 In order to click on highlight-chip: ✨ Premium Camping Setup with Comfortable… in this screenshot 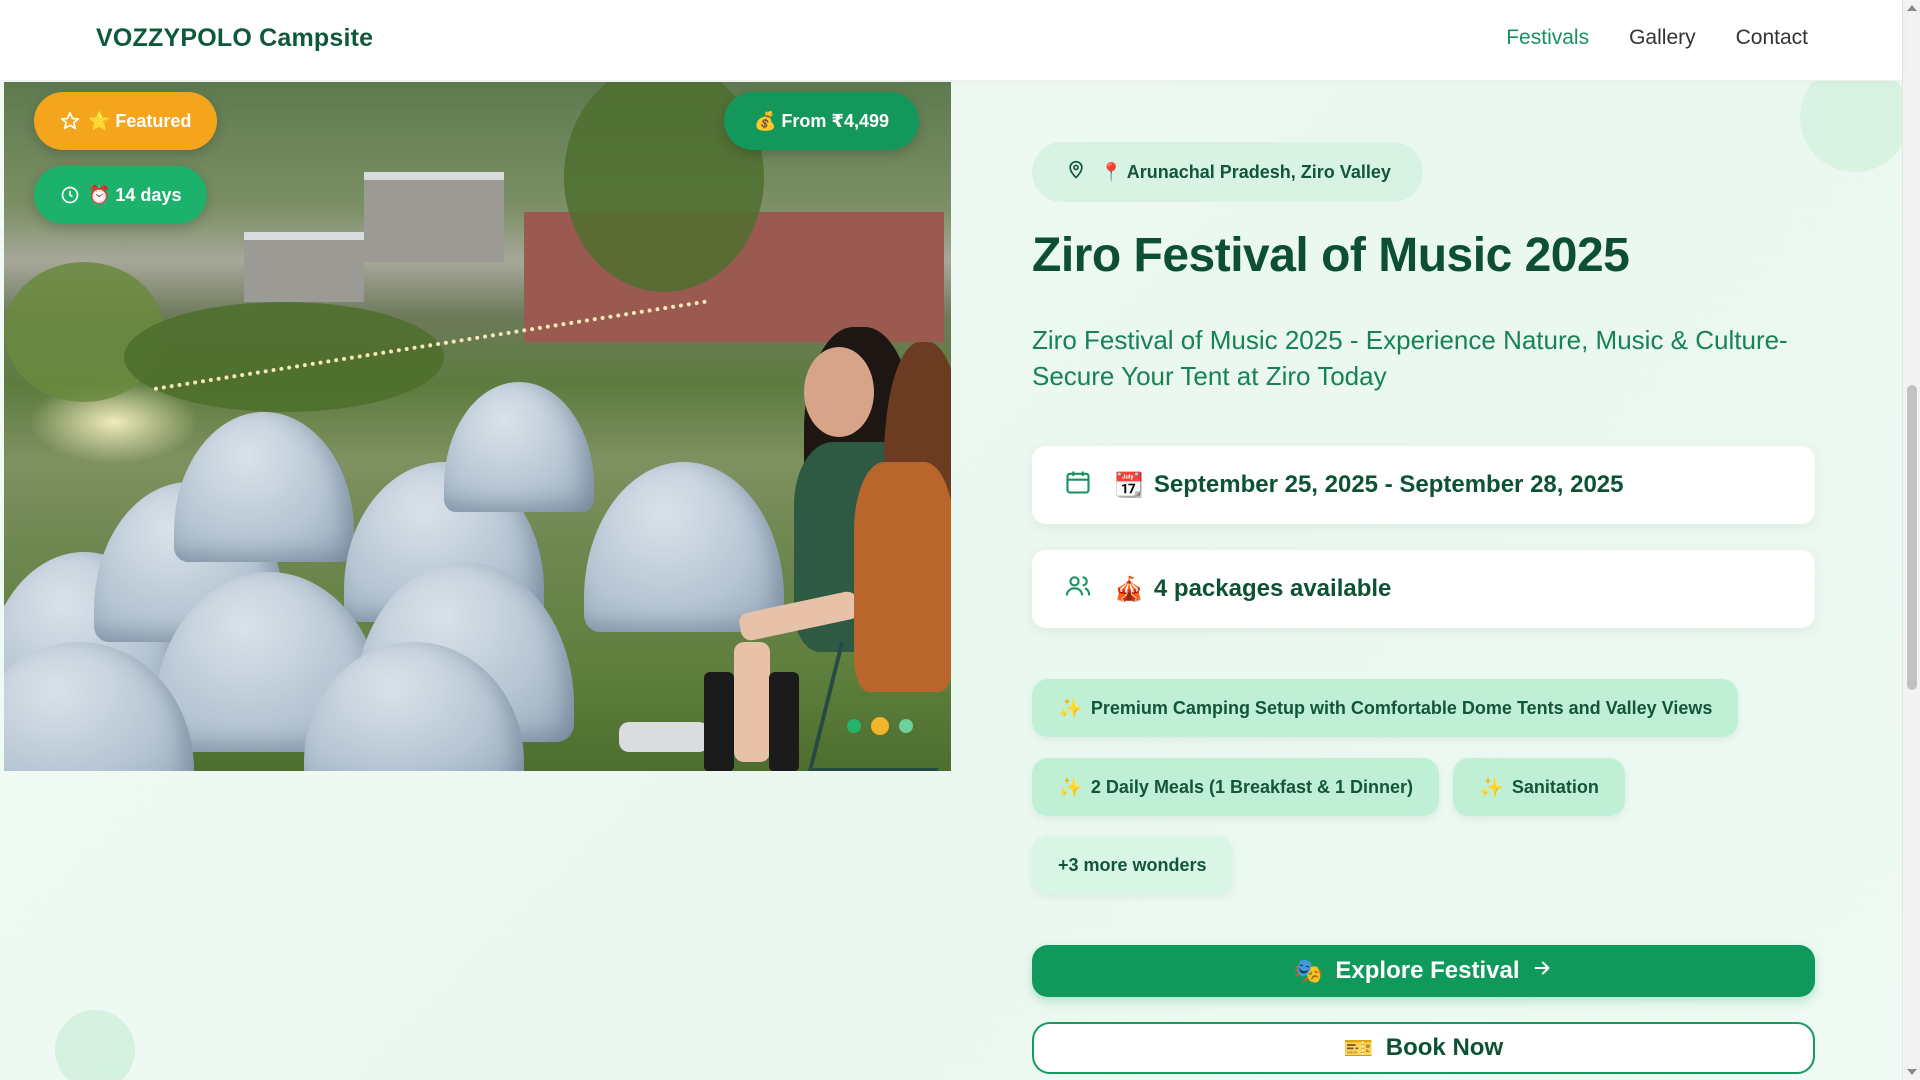, I will do `click(1385, 708)`.